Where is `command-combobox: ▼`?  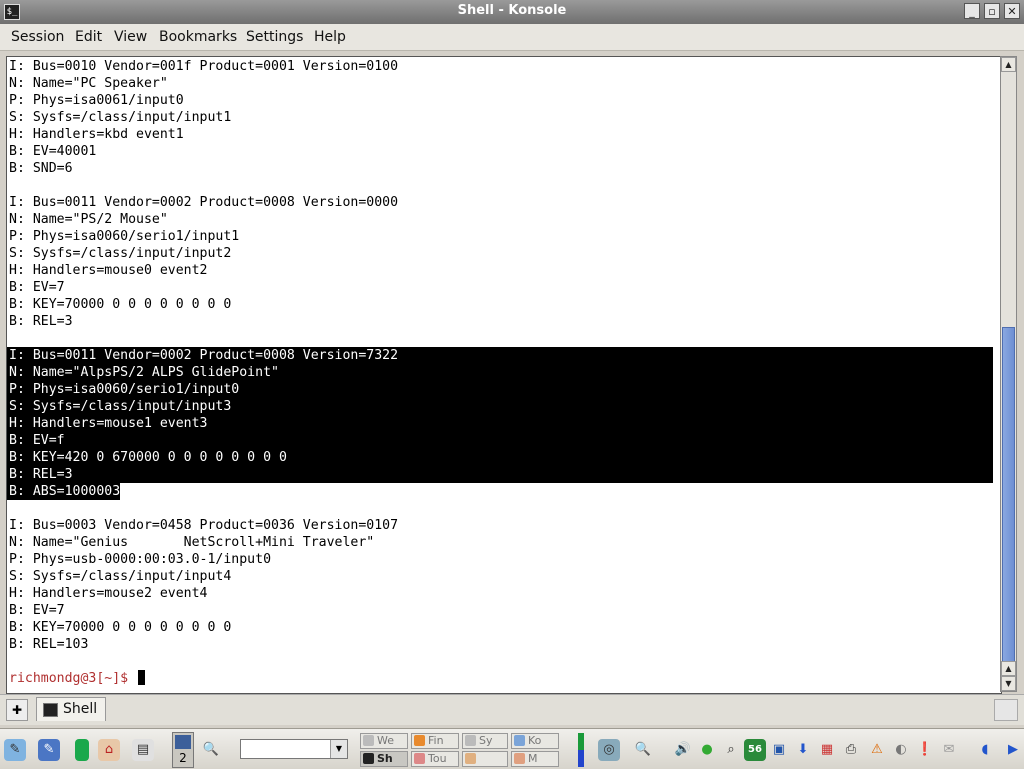
command-combobox: ▼ is located at coordinates (294, 749).